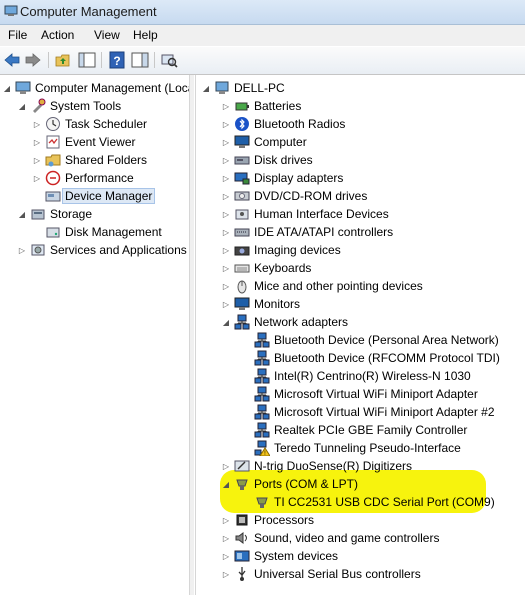  Describe the element at coordinates (266, 268) in the screenshot. I see `device-tree-item-row: ▷ Keyboards` at that location.